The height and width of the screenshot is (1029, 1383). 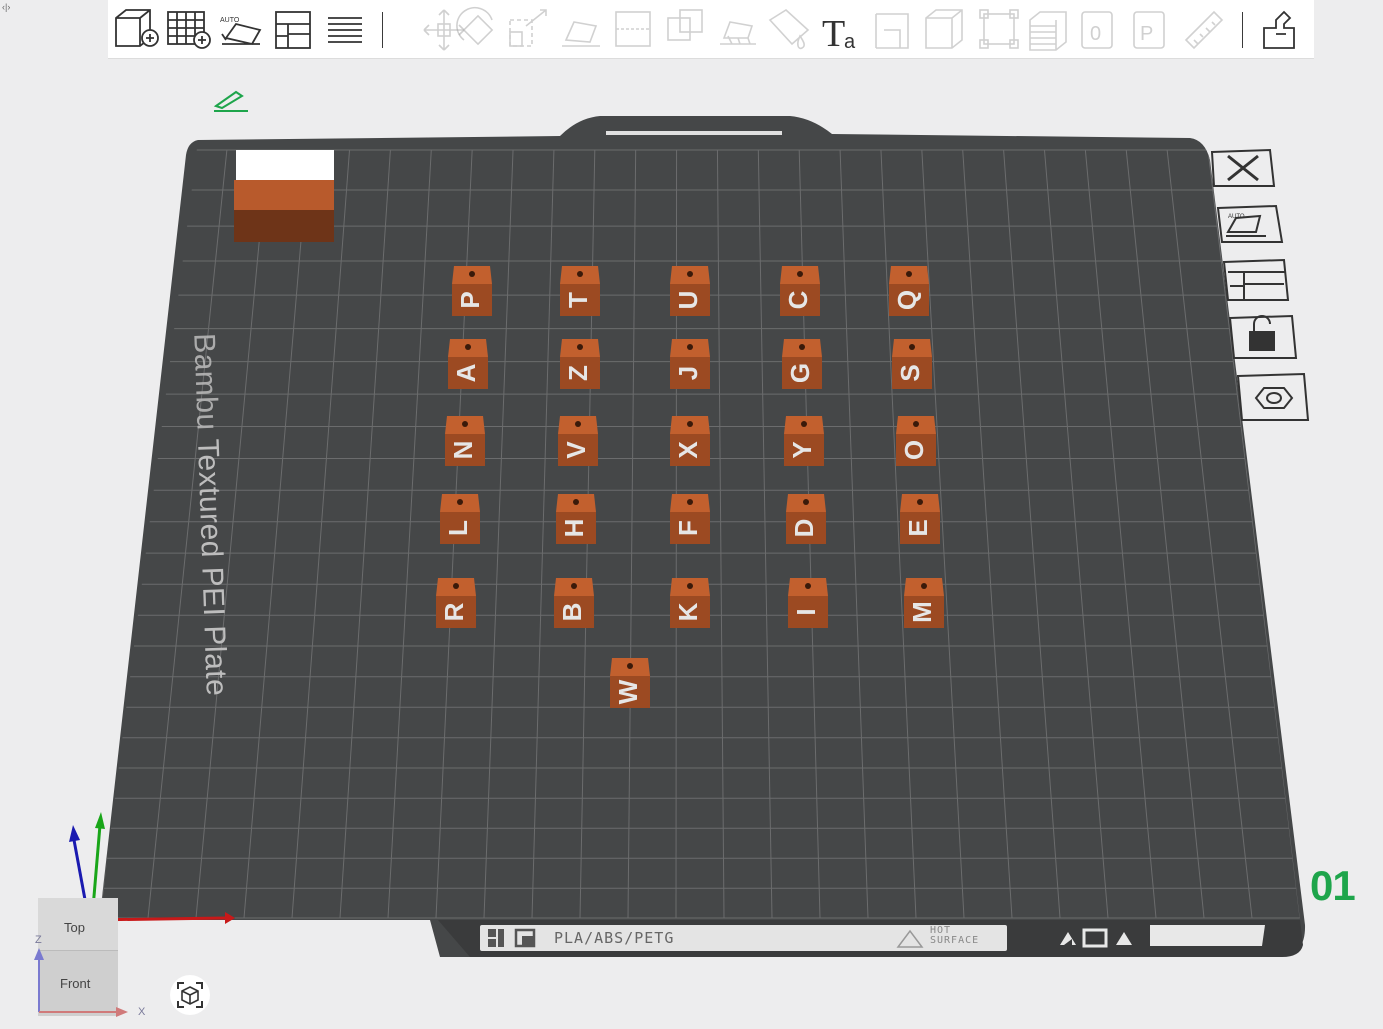 I want to click on plate-name-prefix: Bambu, so click(x=205, y=382).